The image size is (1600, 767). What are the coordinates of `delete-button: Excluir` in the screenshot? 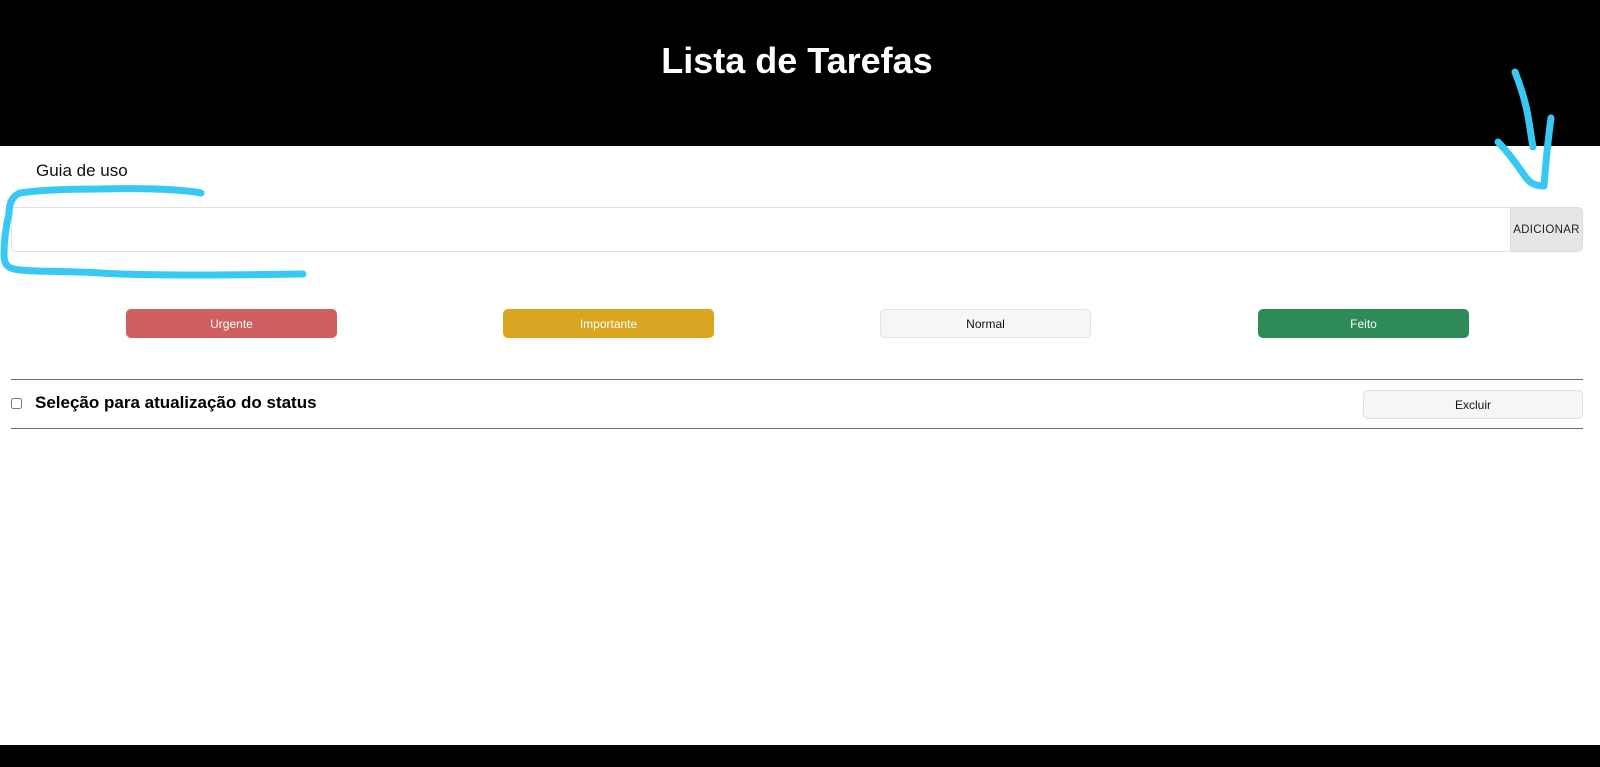 It's located at (1473, 404).